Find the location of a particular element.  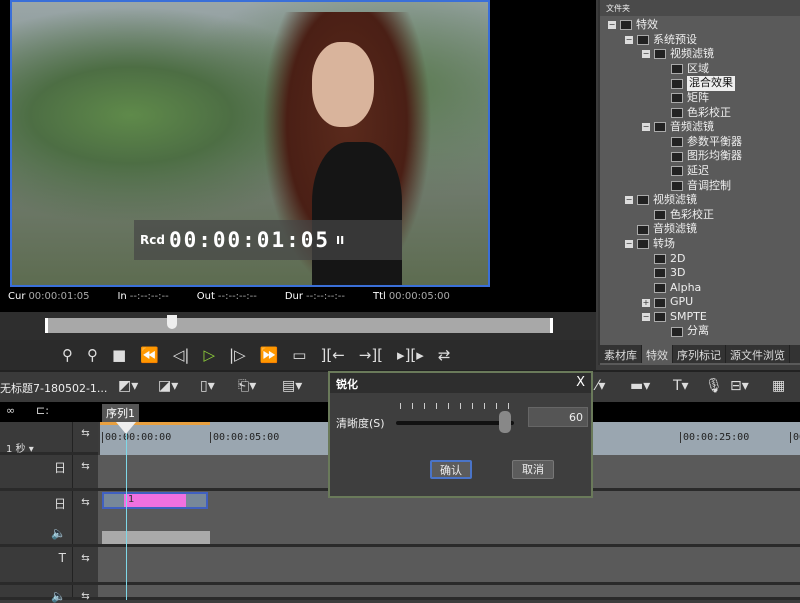

render-icon: ⊟▾ is located at coordinates (739, 386).